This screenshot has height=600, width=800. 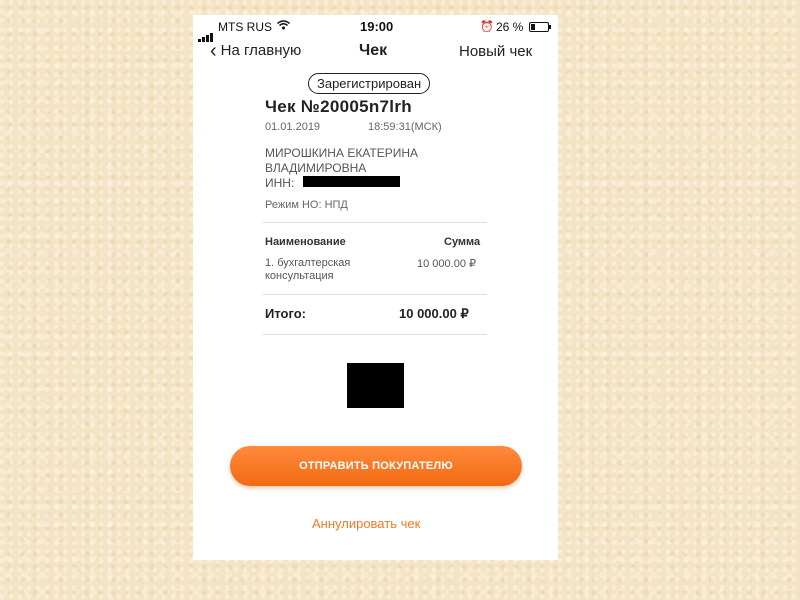 I want to click on status-time: 19:00, so click(x=377, y=26).